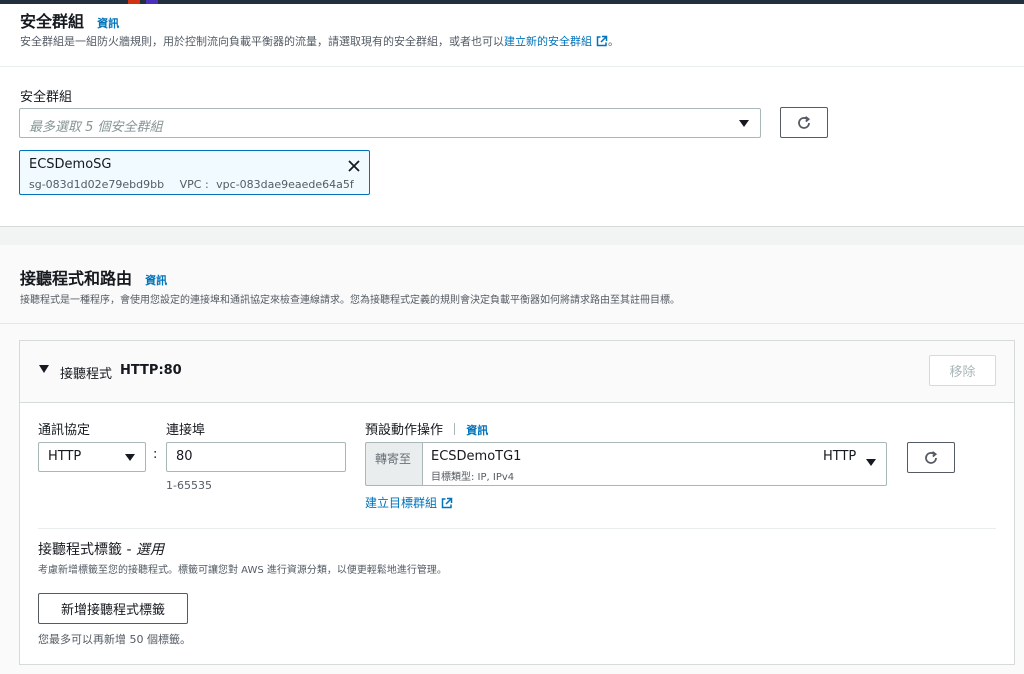 This screenshot has width=1024, height=674. I want to click on section-gap, so click(512, 235).